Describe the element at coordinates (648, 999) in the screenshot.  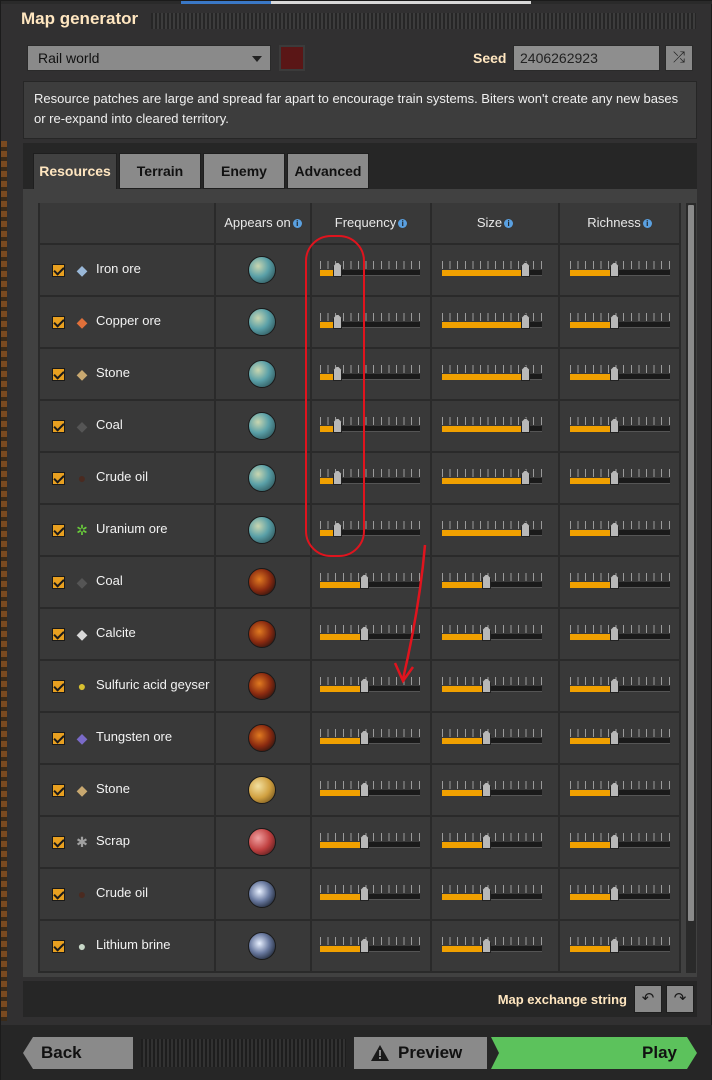
I see `import-exchange-button: ↶` at that location.